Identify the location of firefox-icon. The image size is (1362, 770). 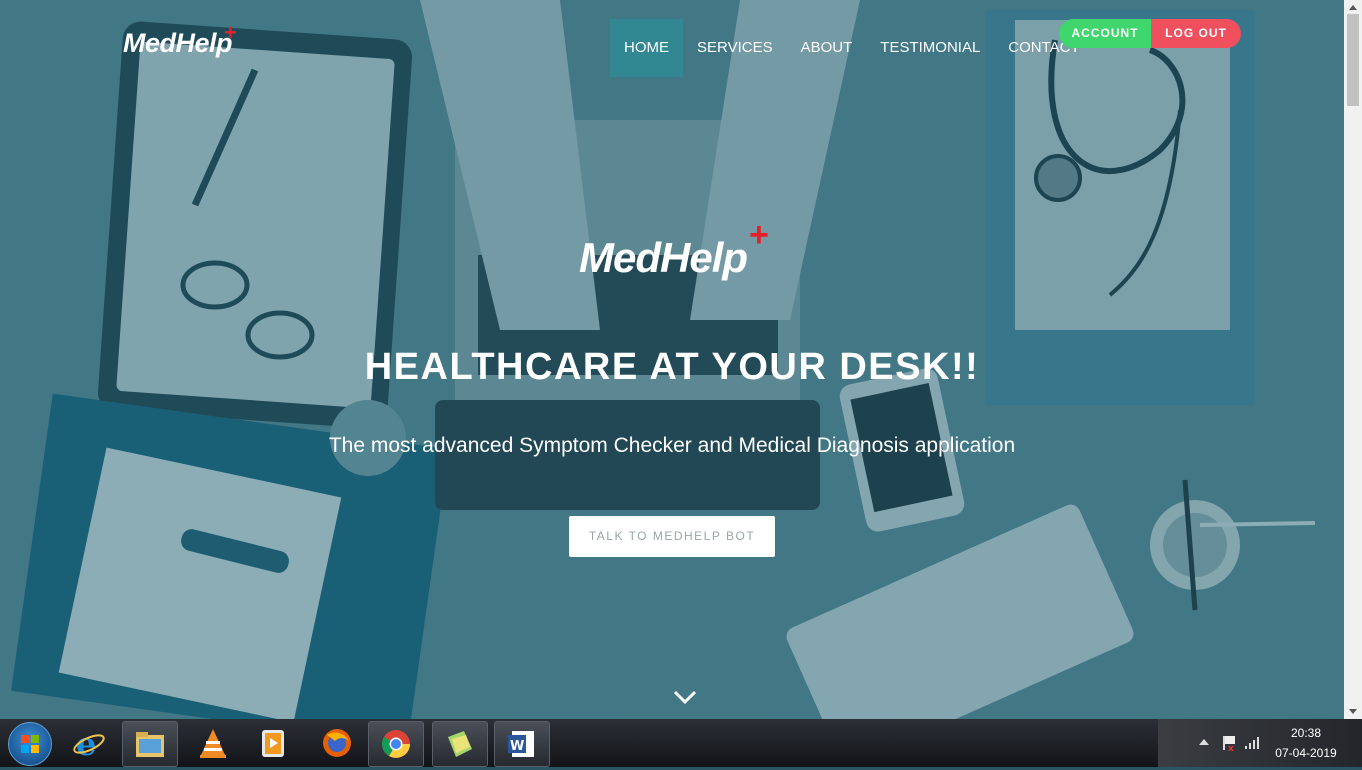
(337, 743).